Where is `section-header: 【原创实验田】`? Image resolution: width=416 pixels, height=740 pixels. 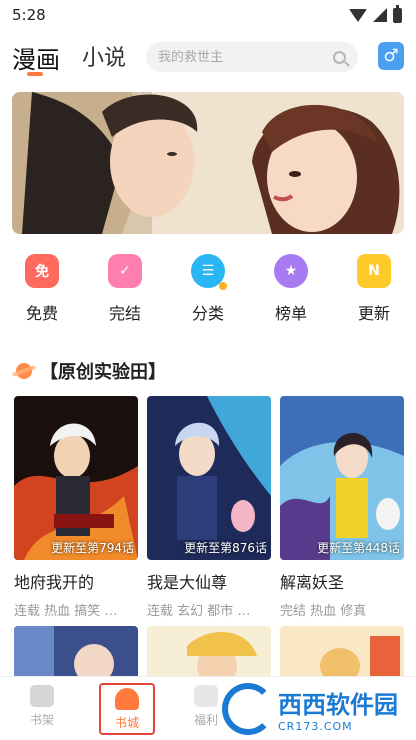 section-header: 【原创实验田】 is located at coordinates (91, 371).